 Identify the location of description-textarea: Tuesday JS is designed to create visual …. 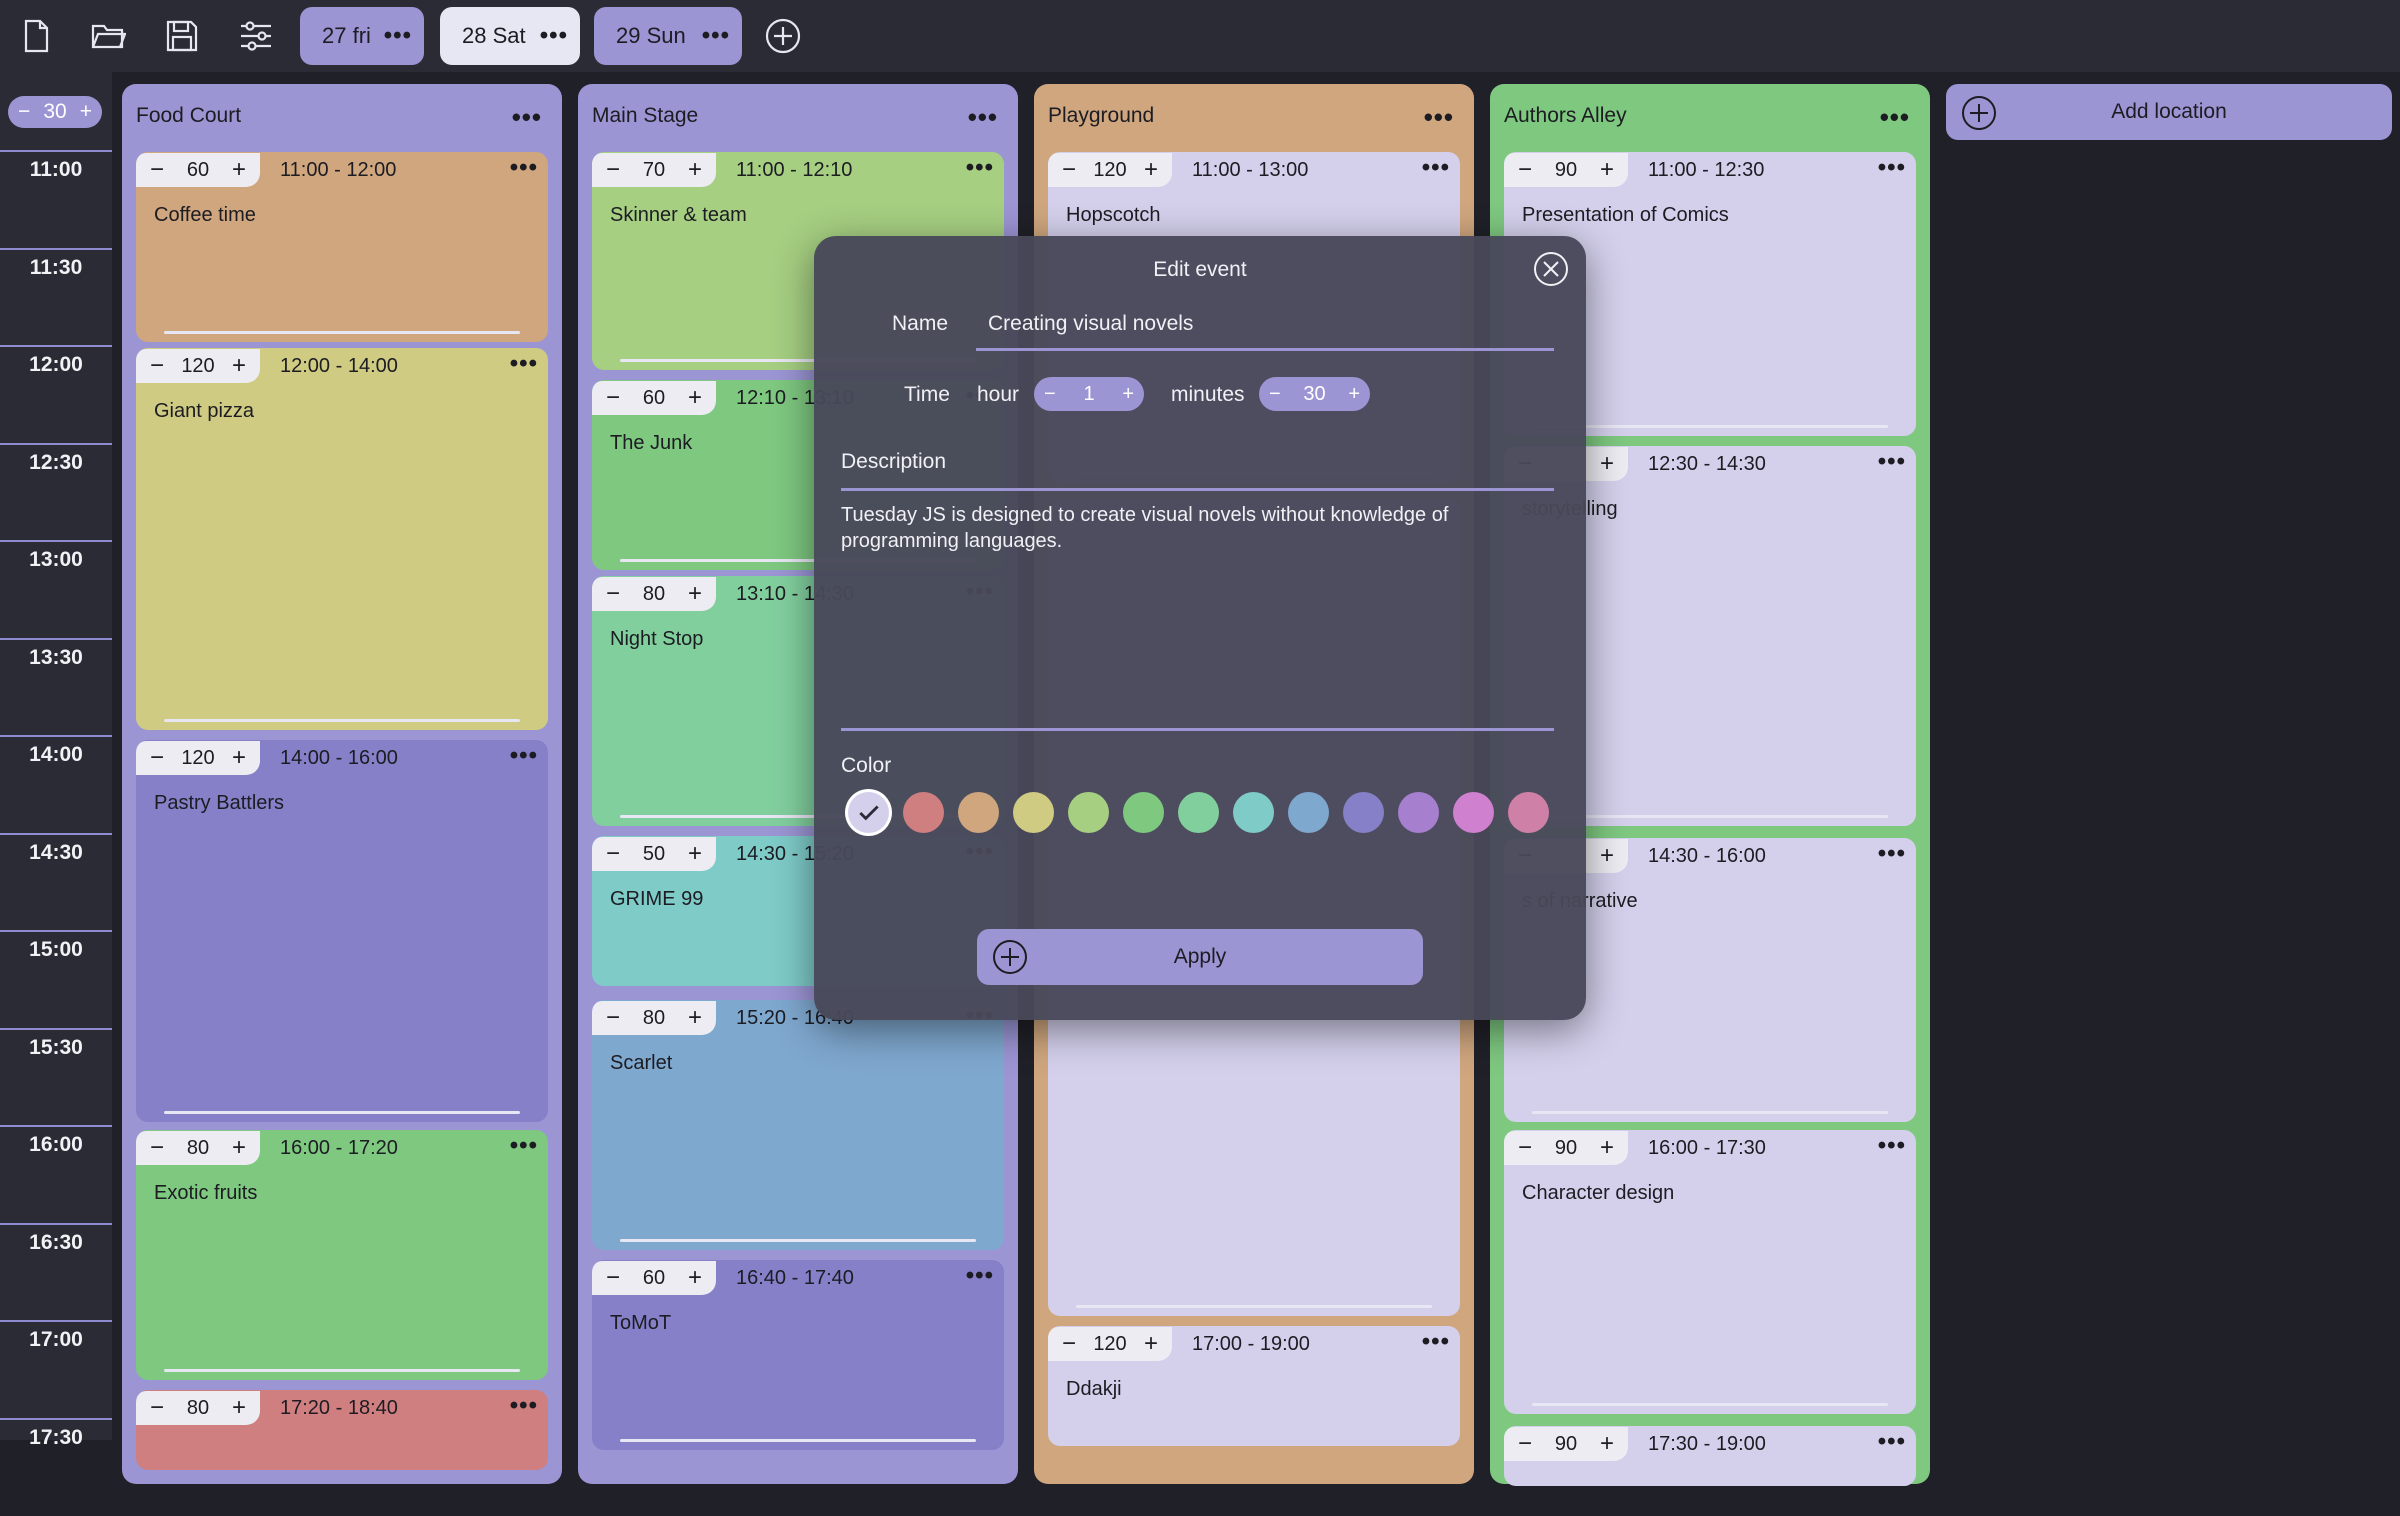
(1191, 528).